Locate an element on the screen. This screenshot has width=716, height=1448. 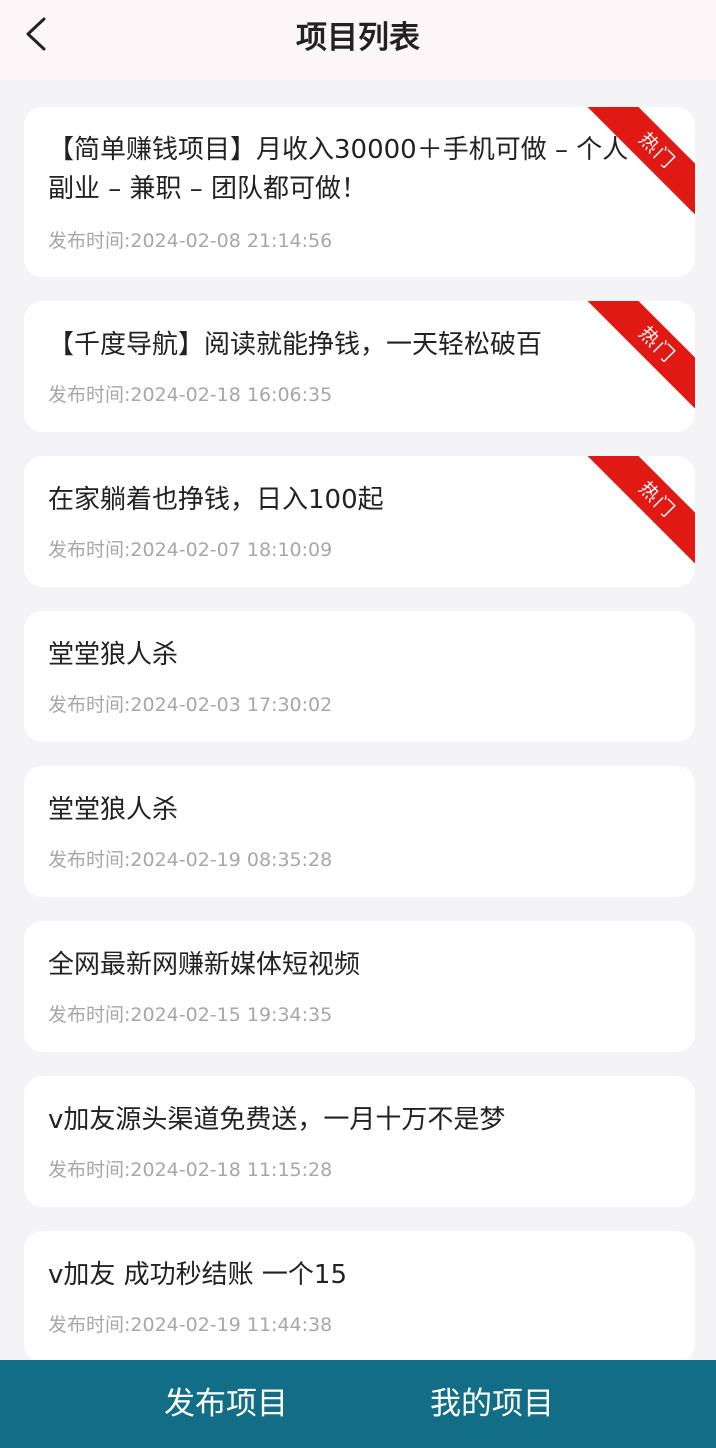
page-title: 项目列表 is located at coordinates (358, 38).